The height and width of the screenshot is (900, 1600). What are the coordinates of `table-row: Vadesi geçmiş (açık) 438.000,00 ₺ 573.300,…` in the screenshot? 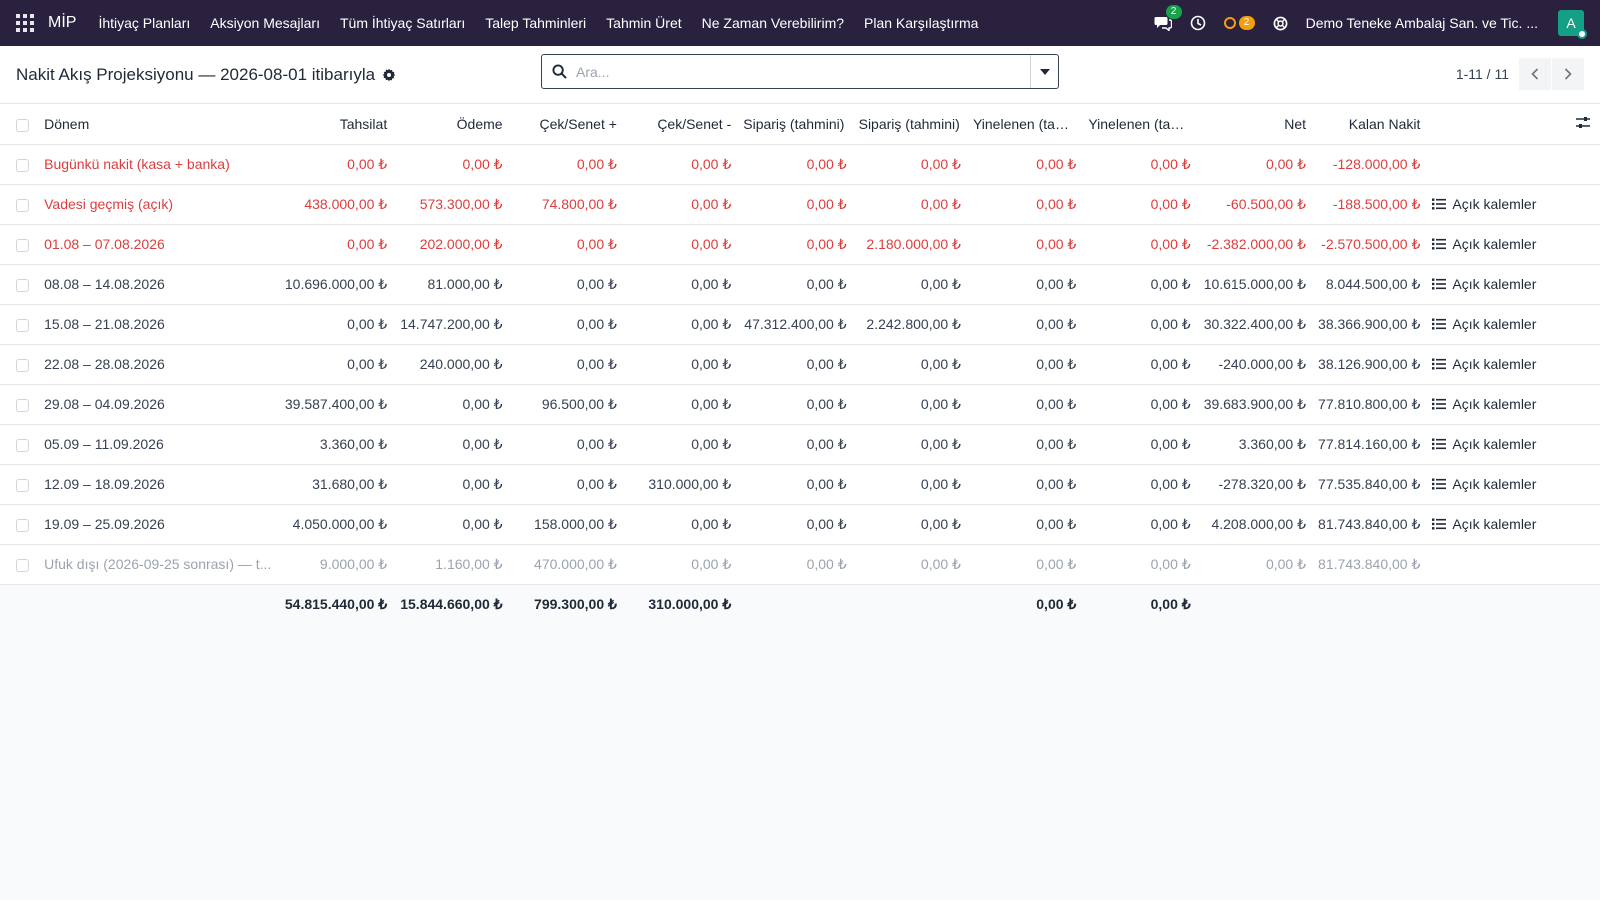 It's located at (800, 204).